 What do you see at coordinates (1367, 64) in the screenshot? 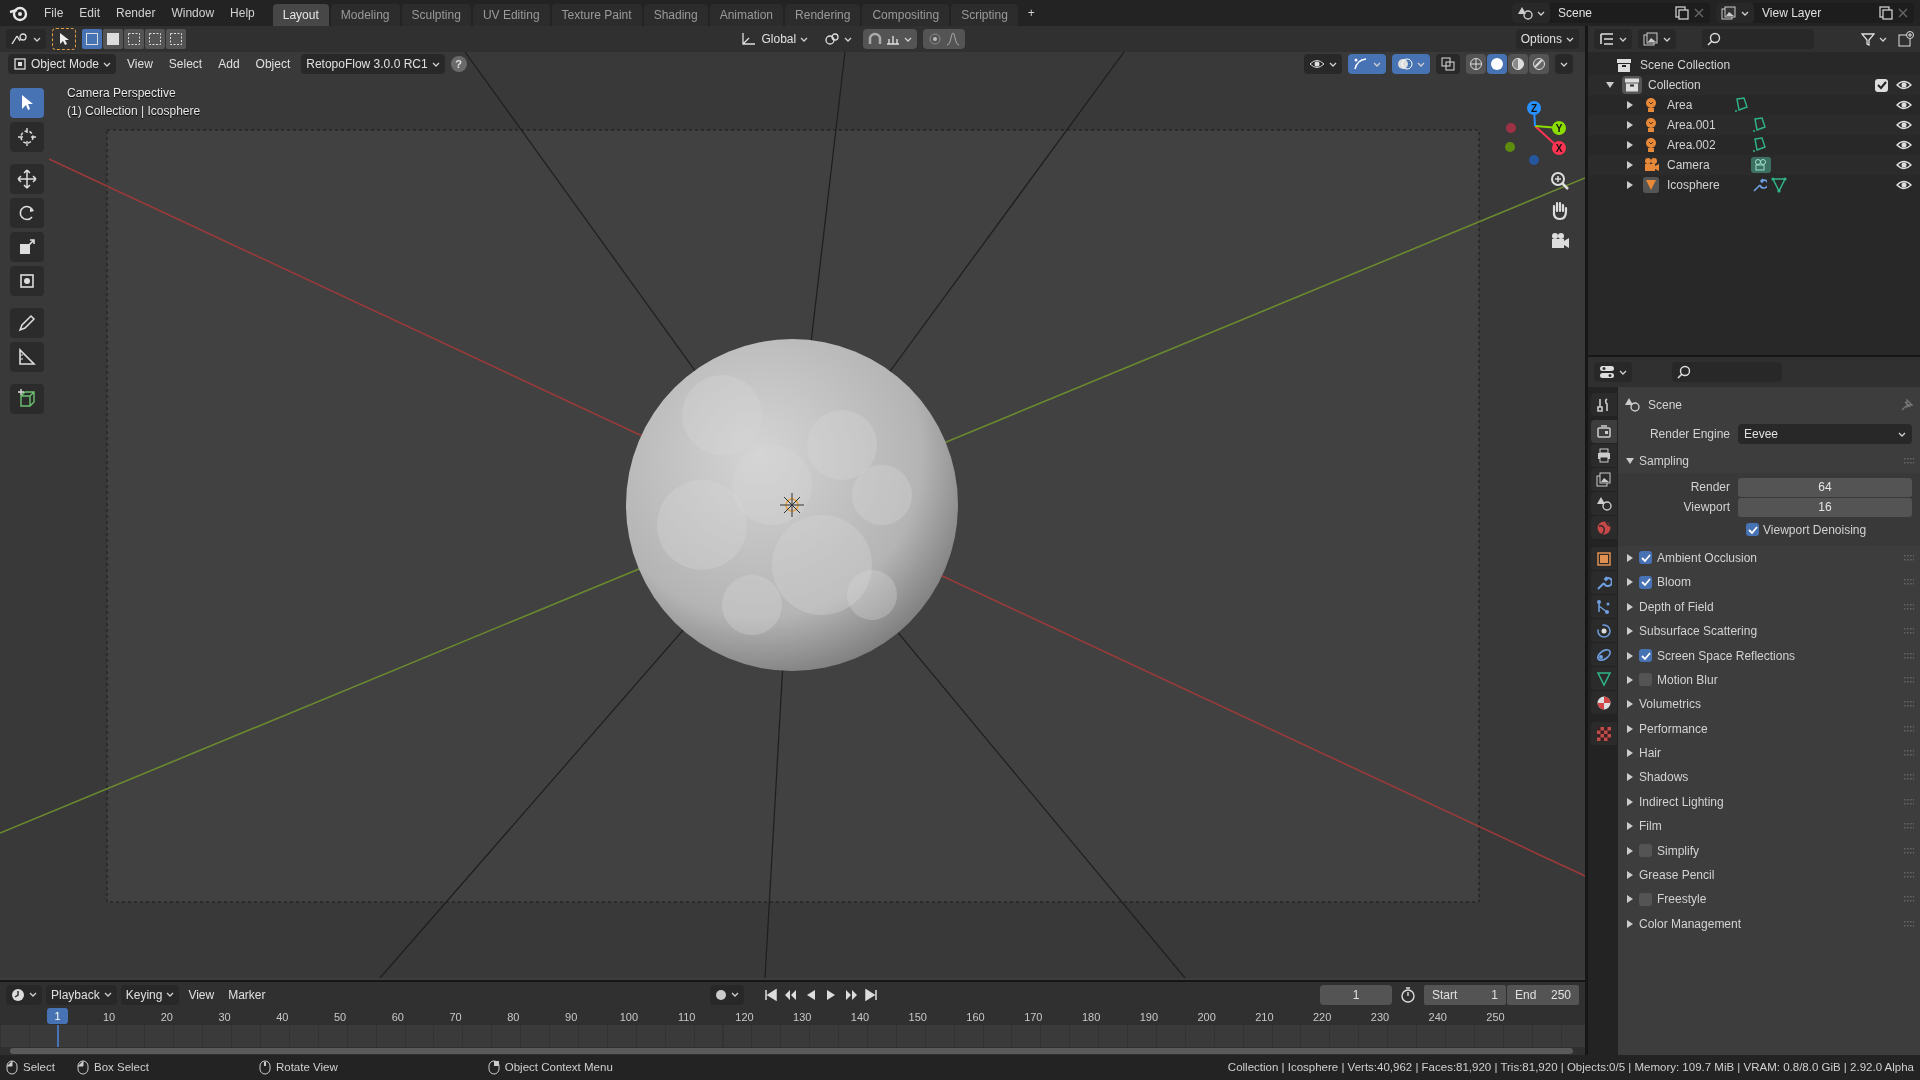
I see `gizmo-button` at bounding box center [1367, 64].